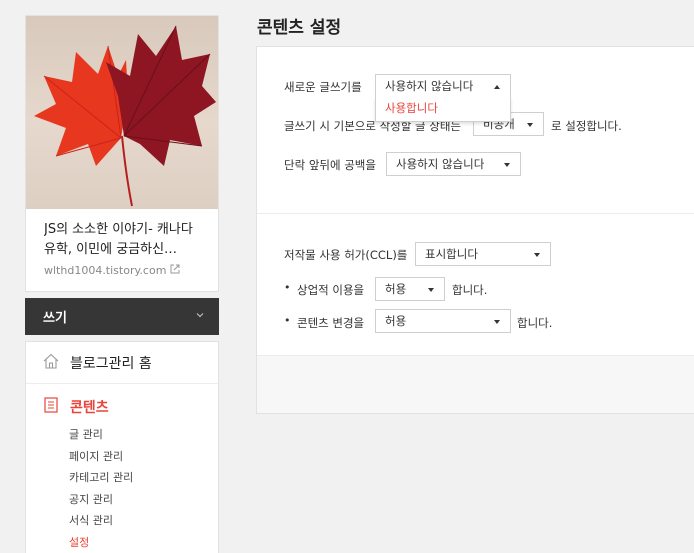  Describe the element at coordinates (200, 316) in the screenshot. I see `chevron-down-icon` at that location.